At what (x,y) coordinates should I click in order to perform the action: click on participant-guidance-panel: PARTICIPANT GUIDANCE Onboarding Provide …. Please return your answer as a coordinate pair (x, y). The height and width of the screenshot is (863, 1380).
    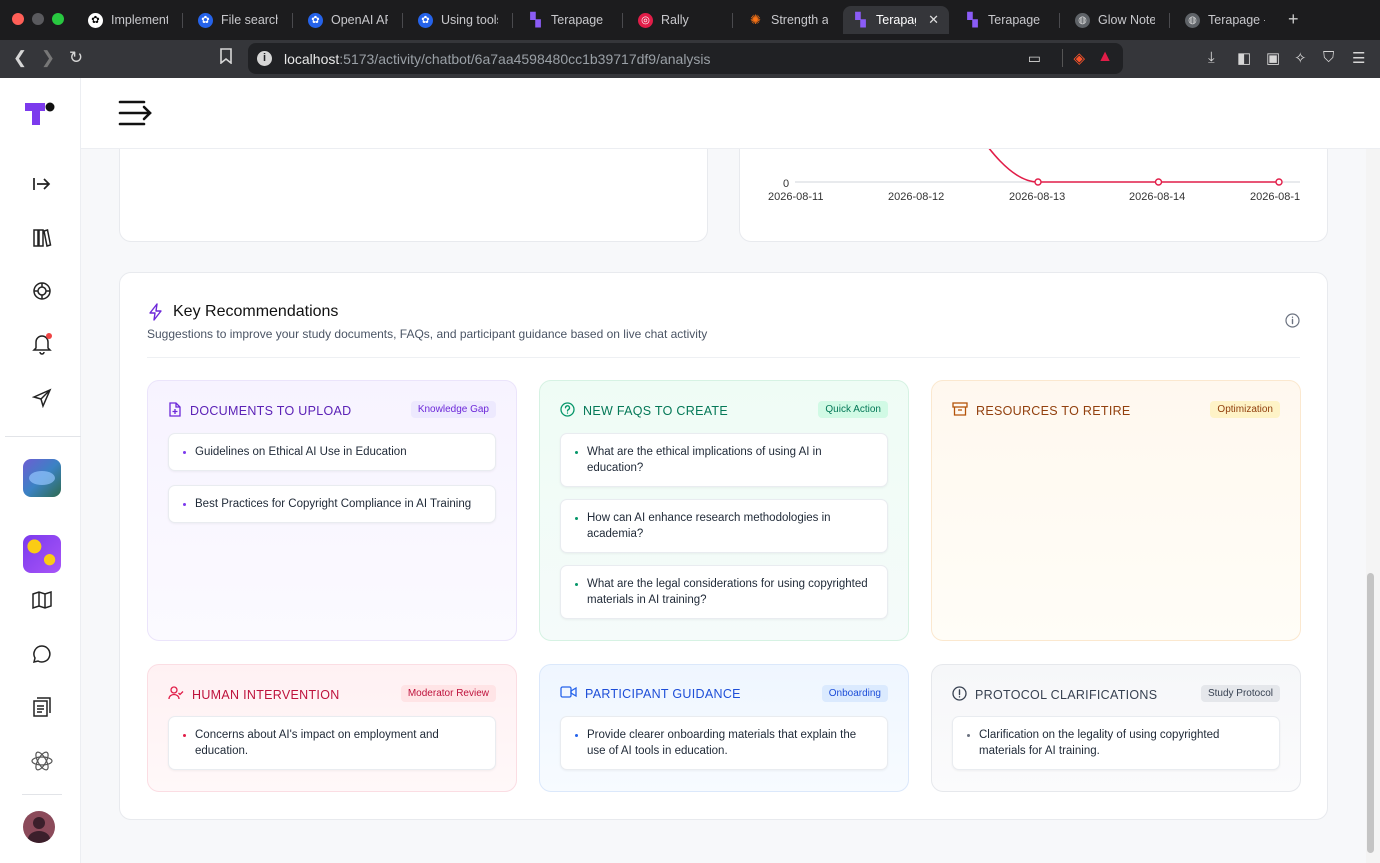
    Looking at the image, I should click on (724, 728).